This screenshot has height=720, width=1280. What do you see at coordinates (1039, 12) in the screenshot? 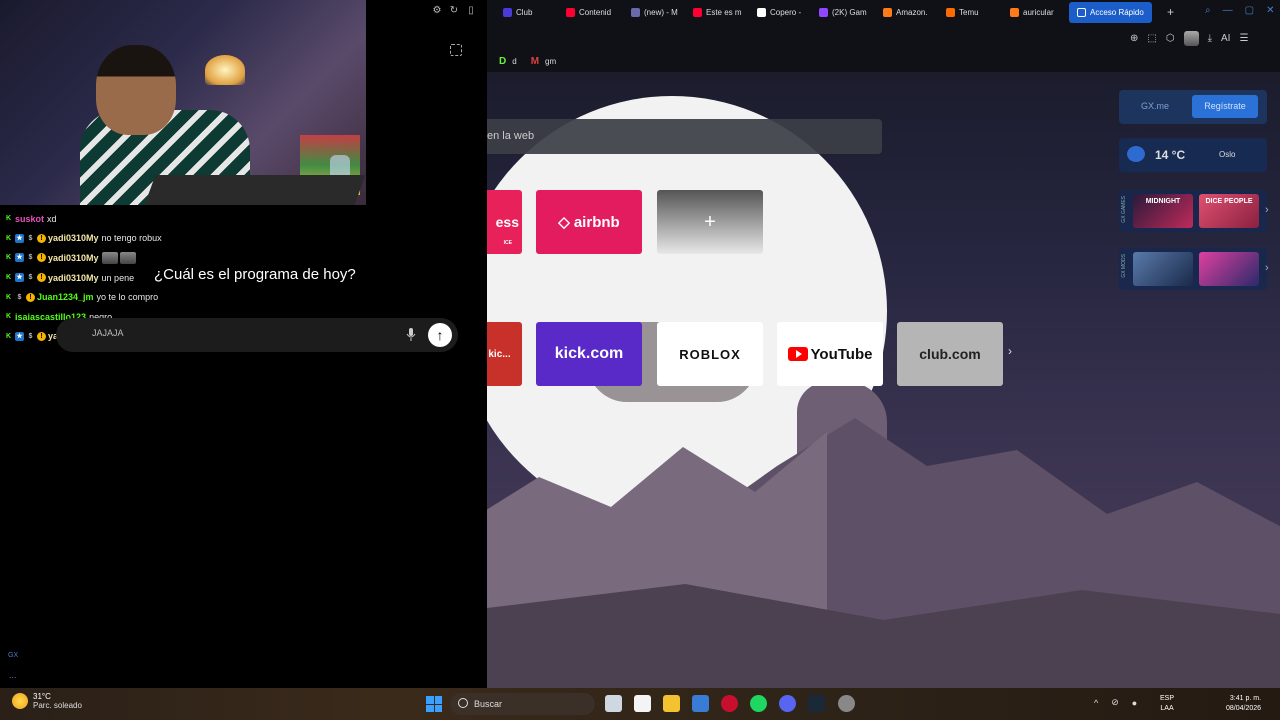
I see `browser-tab: auricular` at bounding box center [1039, 12].